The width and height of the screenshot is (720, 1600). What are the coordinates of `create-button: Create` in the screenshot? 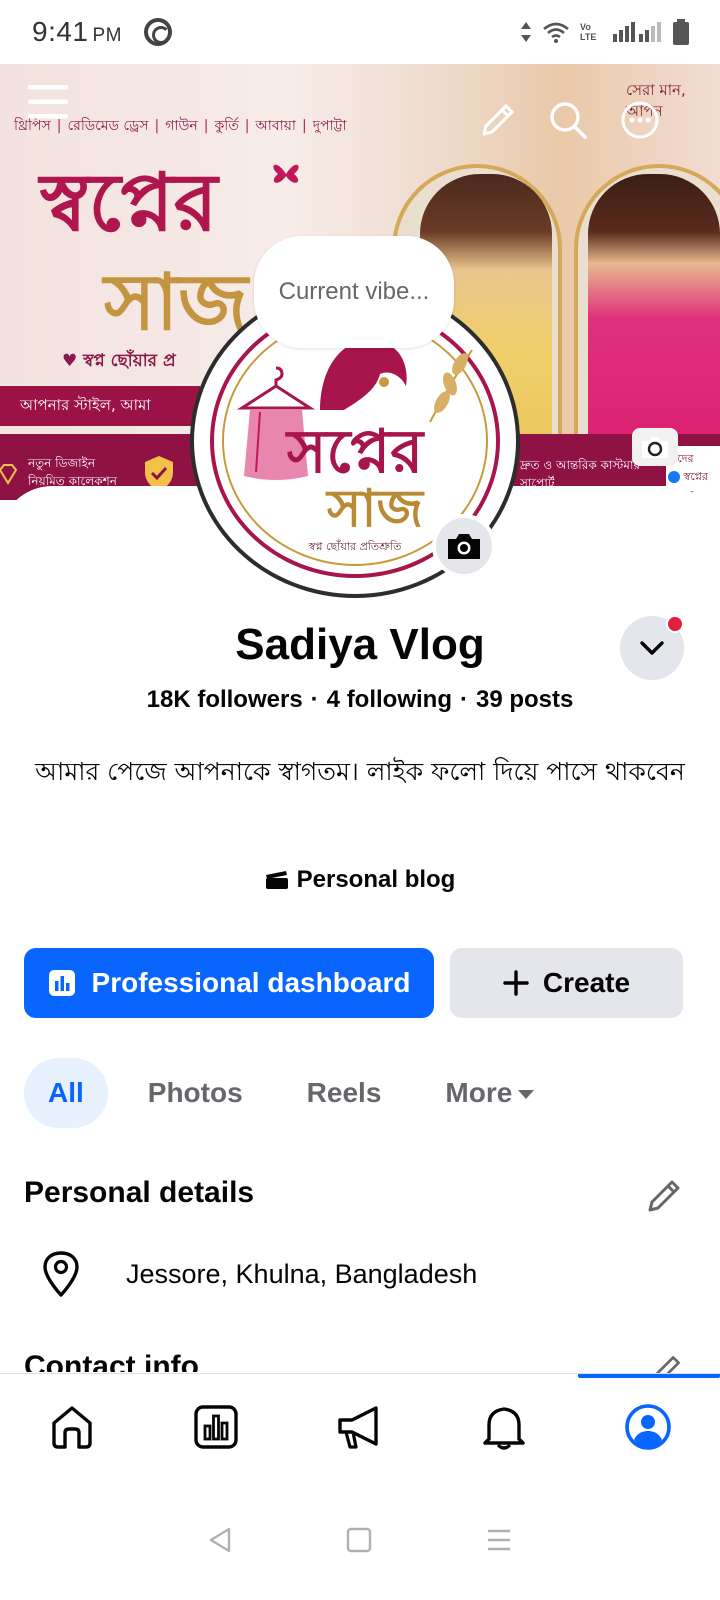 It's located at (566, 983).